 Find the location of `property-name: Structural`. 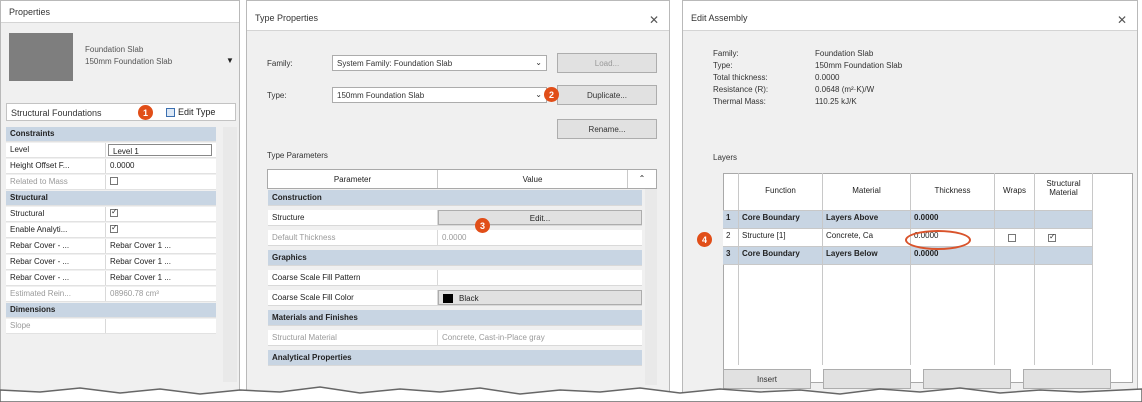

property-name: Structural is located at coordinates (56, 214).